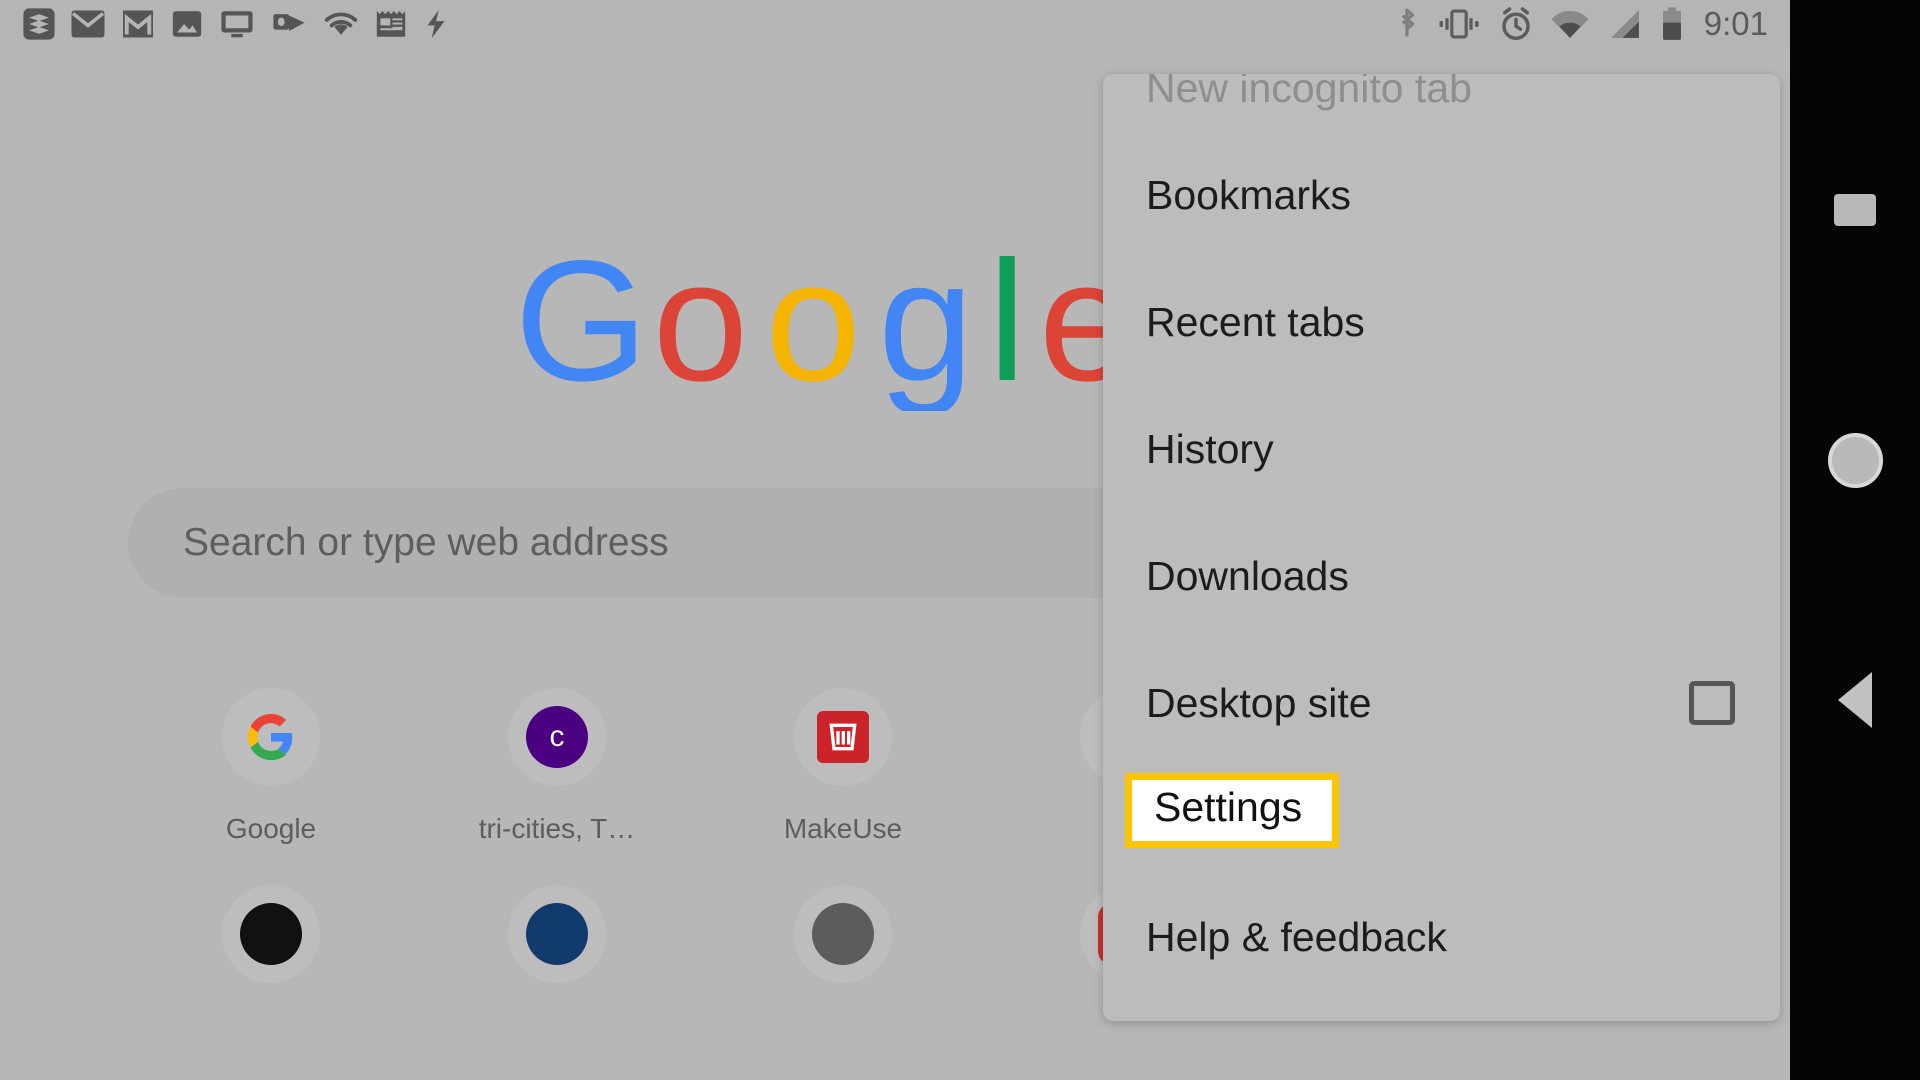  Describe the element at coordinates (1228, 806) in the screenshot. I see `menu-item-label: Settings` at that location.